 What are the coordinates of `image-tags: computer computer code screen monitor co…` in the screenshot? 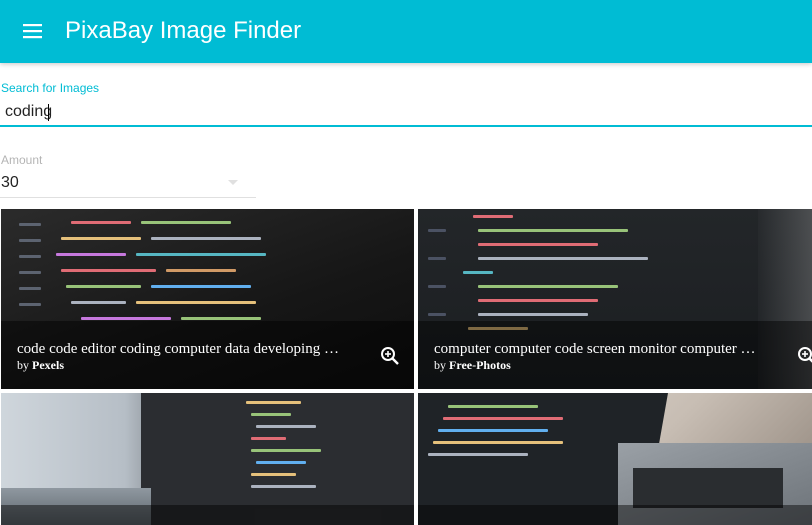 It's located at (595, 349).